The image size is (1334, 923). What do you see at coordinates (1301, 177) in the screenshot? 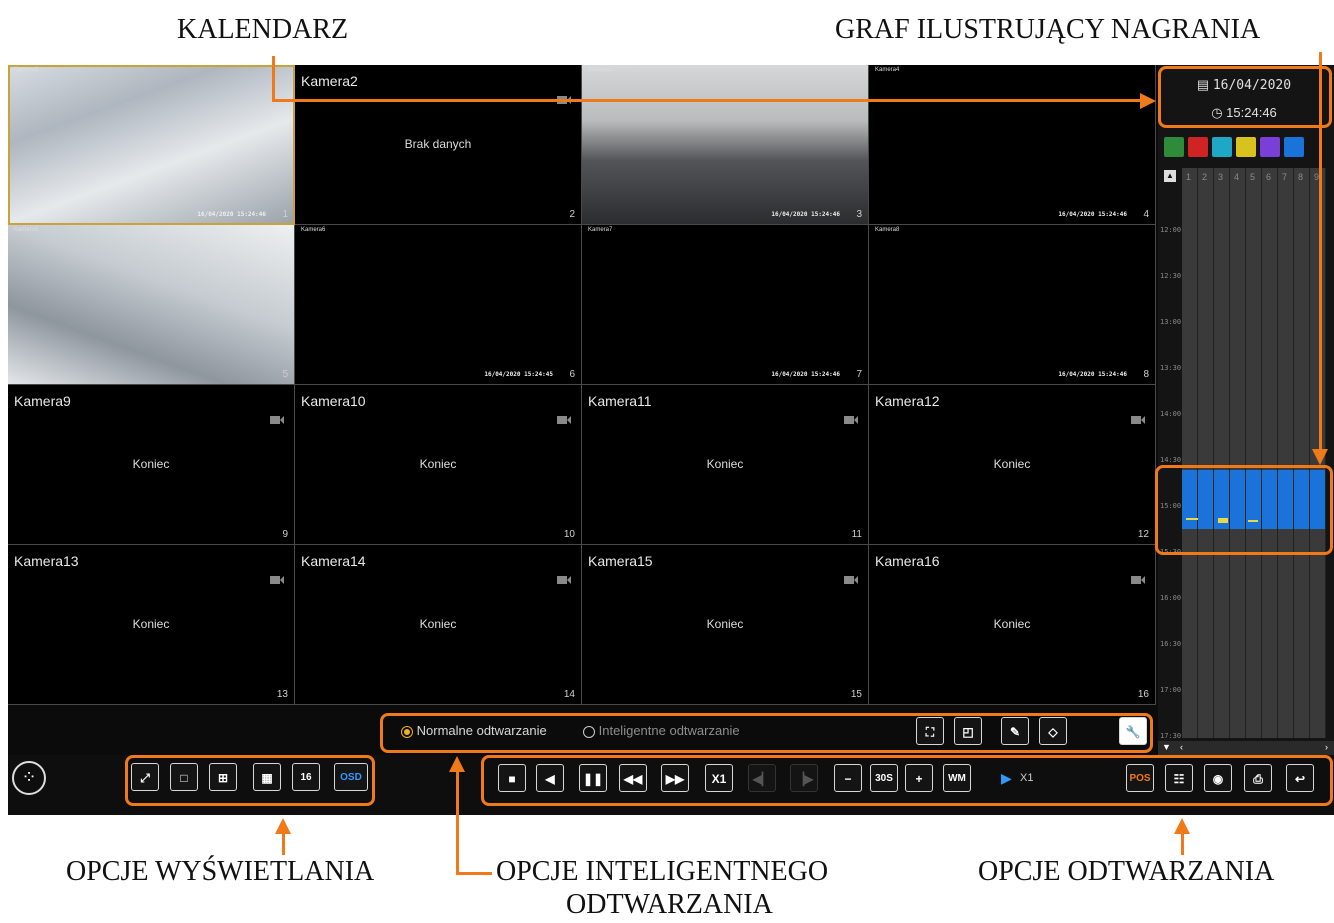
I see `channel-label: 8` at bounding box center [1301, 177].